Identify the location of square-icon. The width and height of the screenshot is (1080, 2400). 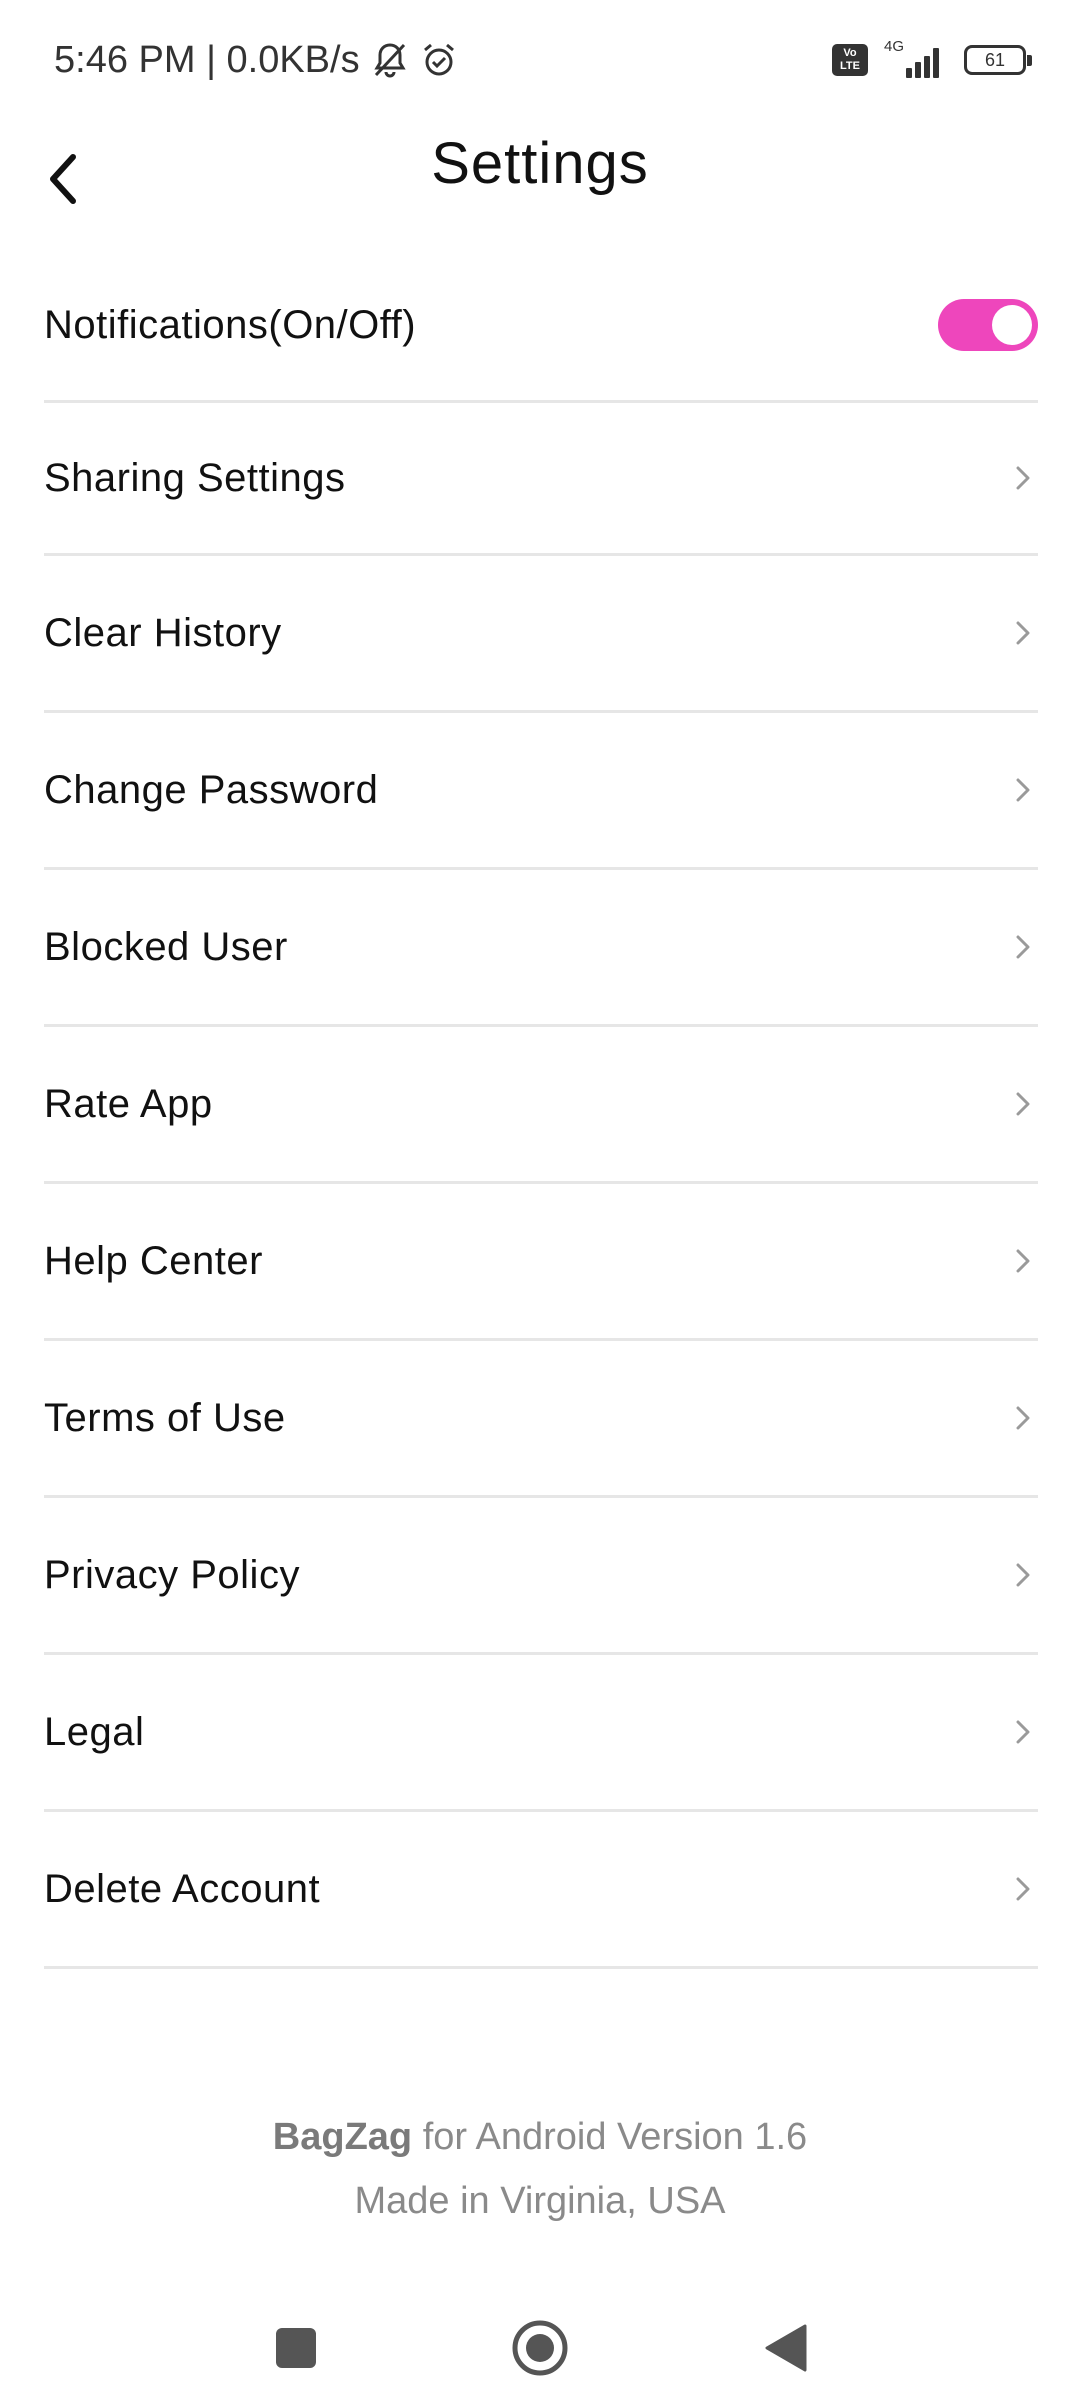
(296, 2348).